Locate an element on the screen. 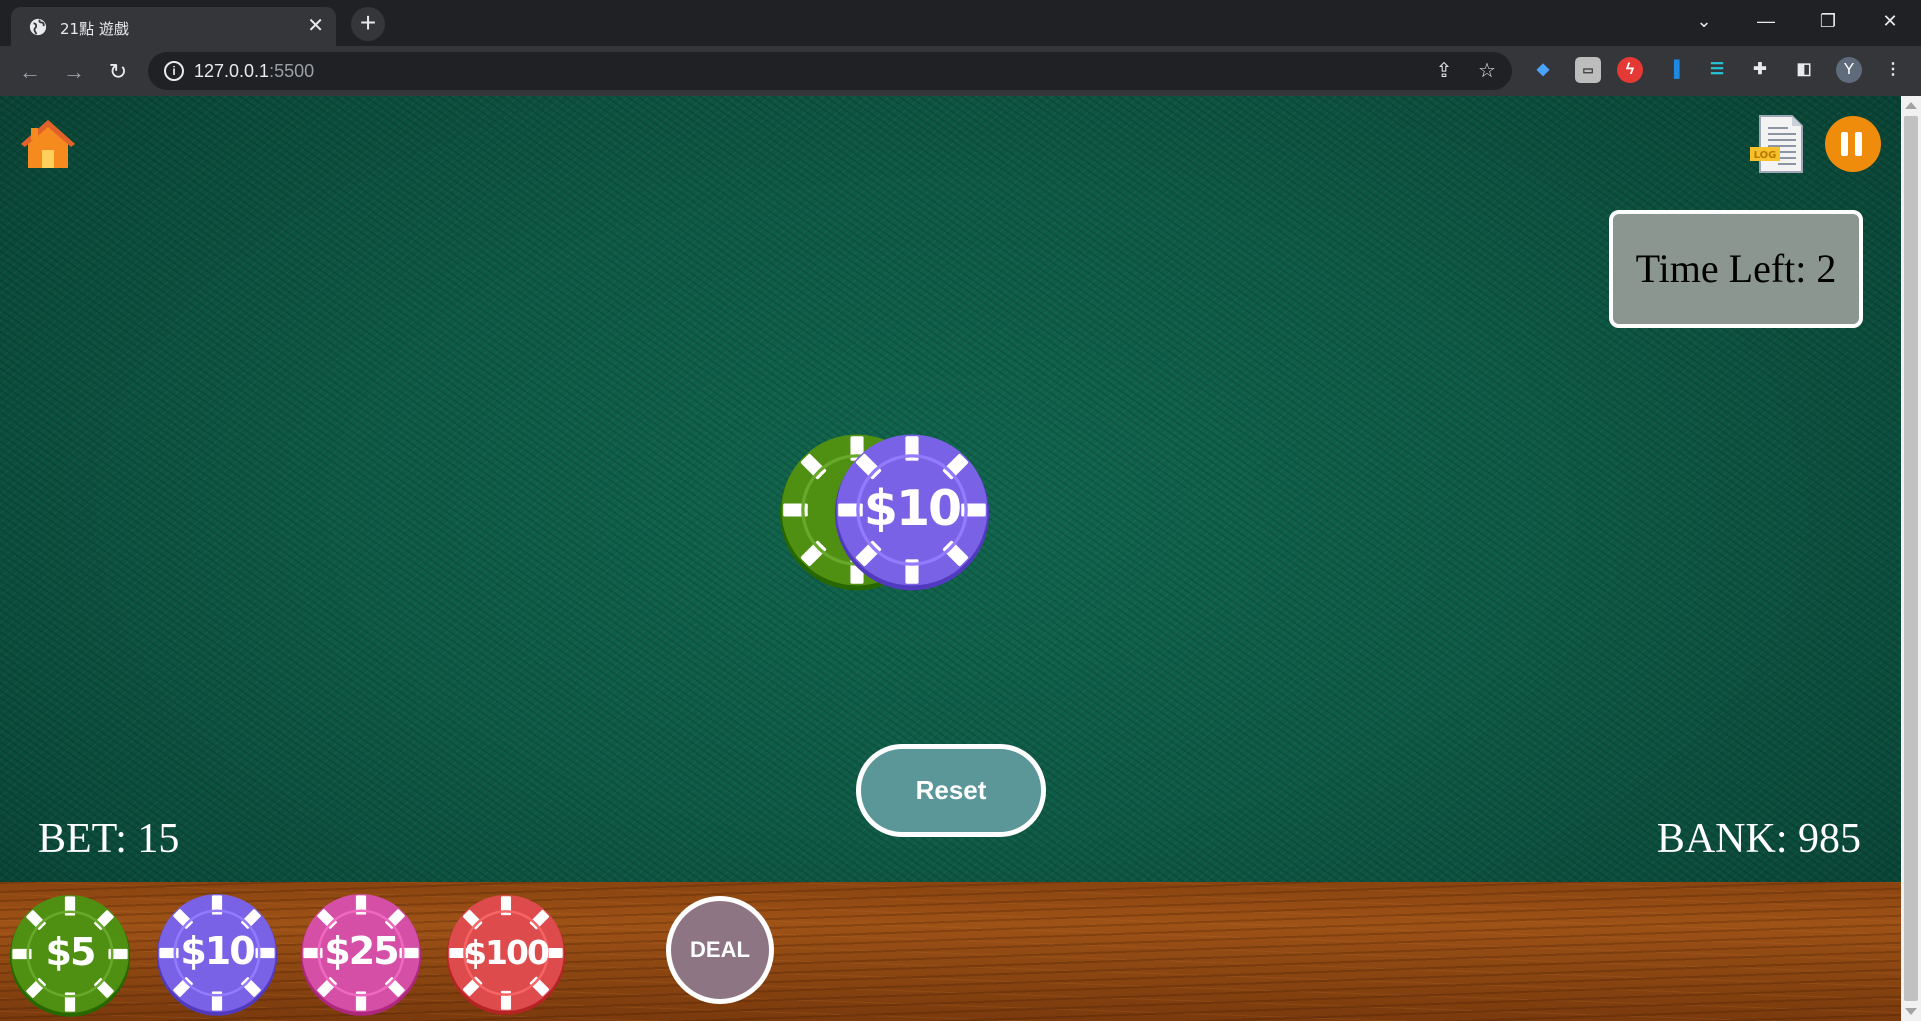 The height and width of the screenshot is (1021, 1921). share-icon: ⇪ is located at coordinates (1444, 71).